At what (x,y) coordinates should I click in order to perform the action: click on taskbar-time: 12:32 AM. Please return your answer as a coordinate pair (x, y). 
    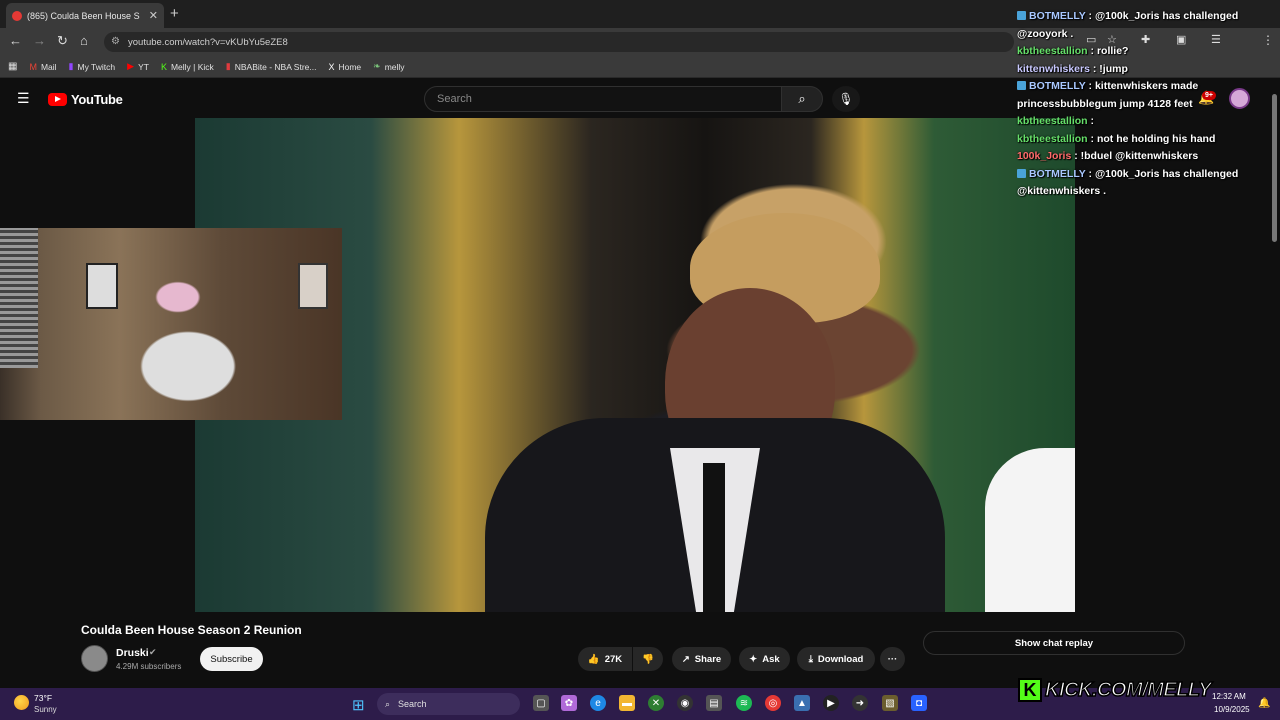
    Looking at the image, I should click on (1229, 696).